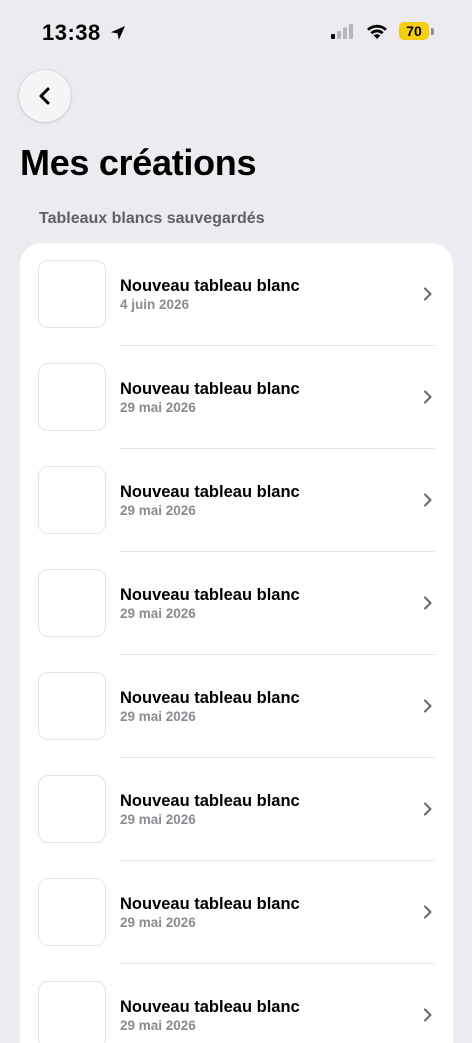 This screenshot has height=1043, width=472. What do you see at coordinates (138, 162) in the screenshot?
I see `page-title: Mes créations` at bounding box center [138, 162].